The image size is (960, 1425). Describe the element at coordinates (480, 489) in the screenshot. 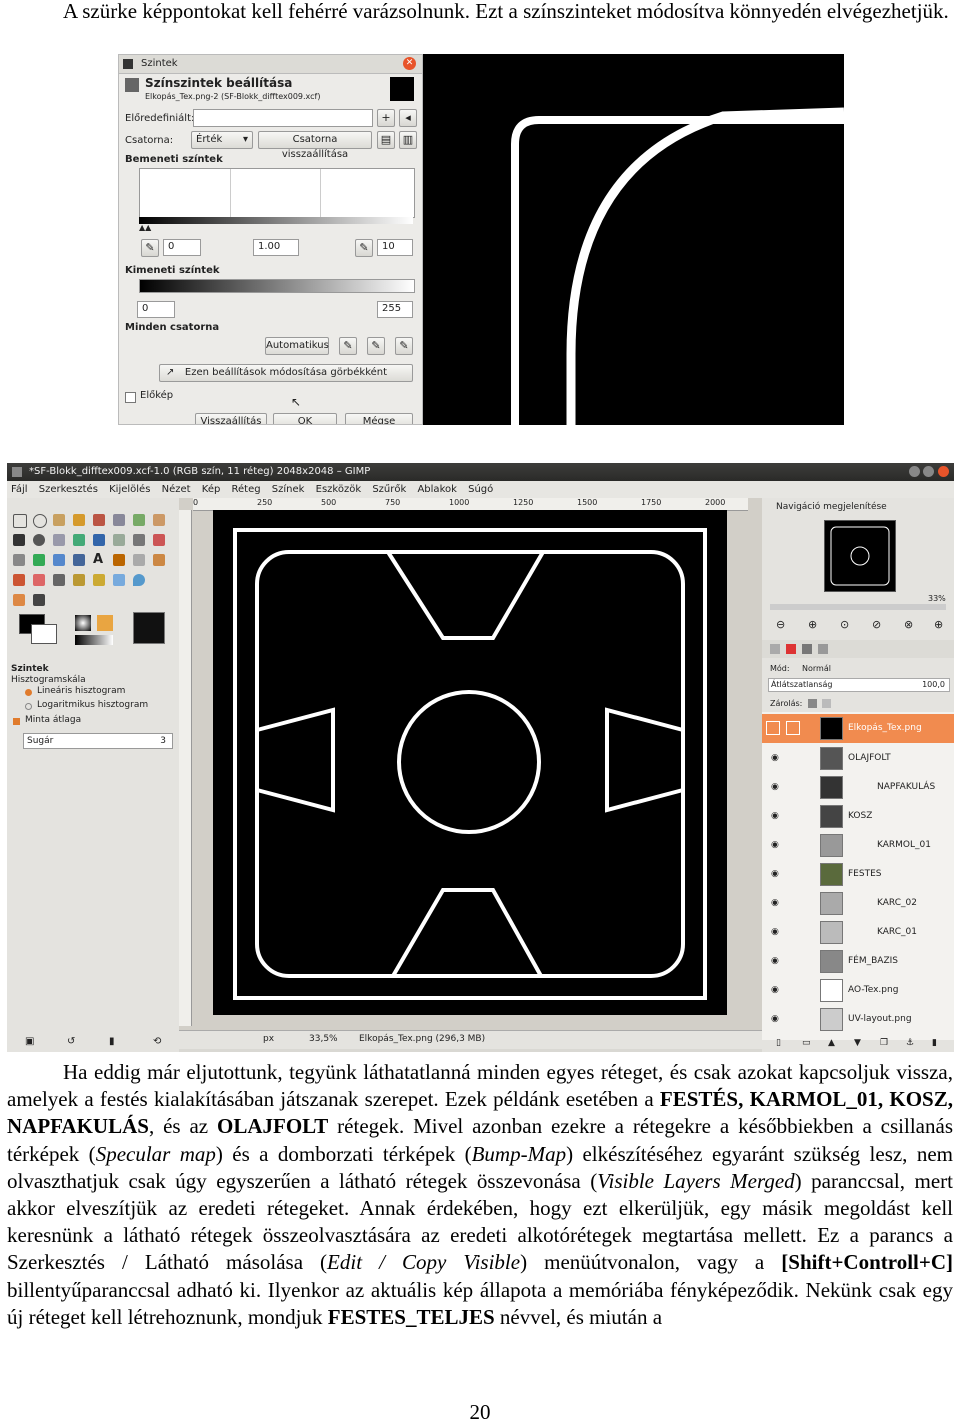

I see `menu-help: Súgó` at that location.